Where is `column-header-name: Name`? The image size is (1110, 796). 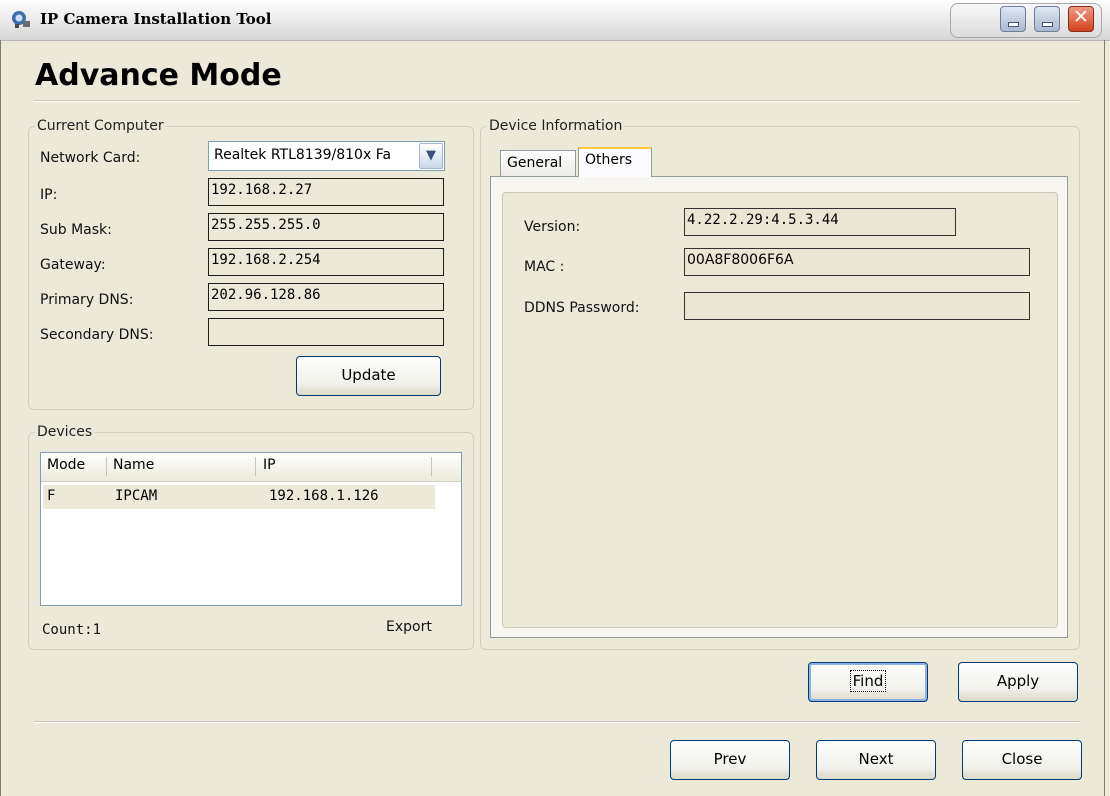 column-header-name: Name is located at coordinates (133, 465).